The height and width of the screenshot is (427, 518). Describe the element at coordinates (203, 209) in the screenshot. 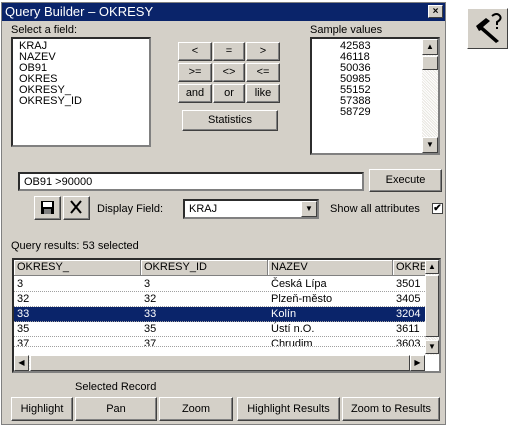

I see `display-field-value: KRAJ` at that location.